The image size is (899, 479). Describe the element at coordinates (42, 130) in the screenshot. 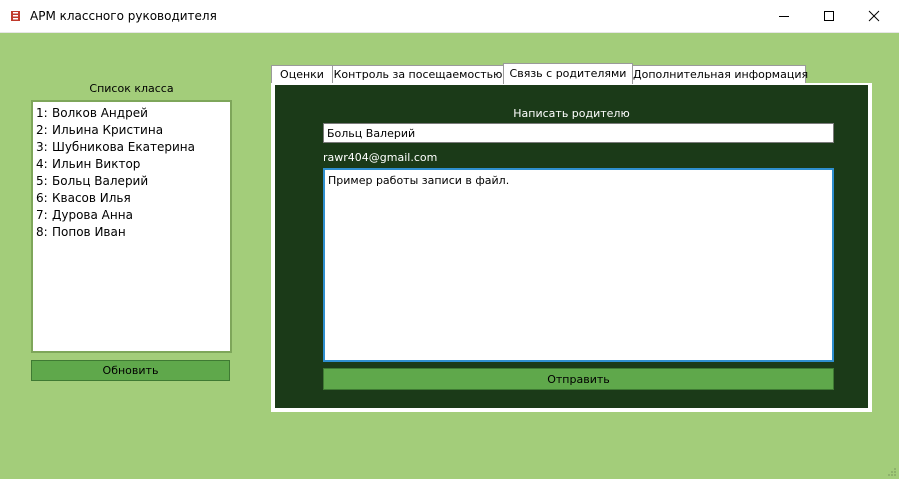

I see `student-number: 2:` at that location.